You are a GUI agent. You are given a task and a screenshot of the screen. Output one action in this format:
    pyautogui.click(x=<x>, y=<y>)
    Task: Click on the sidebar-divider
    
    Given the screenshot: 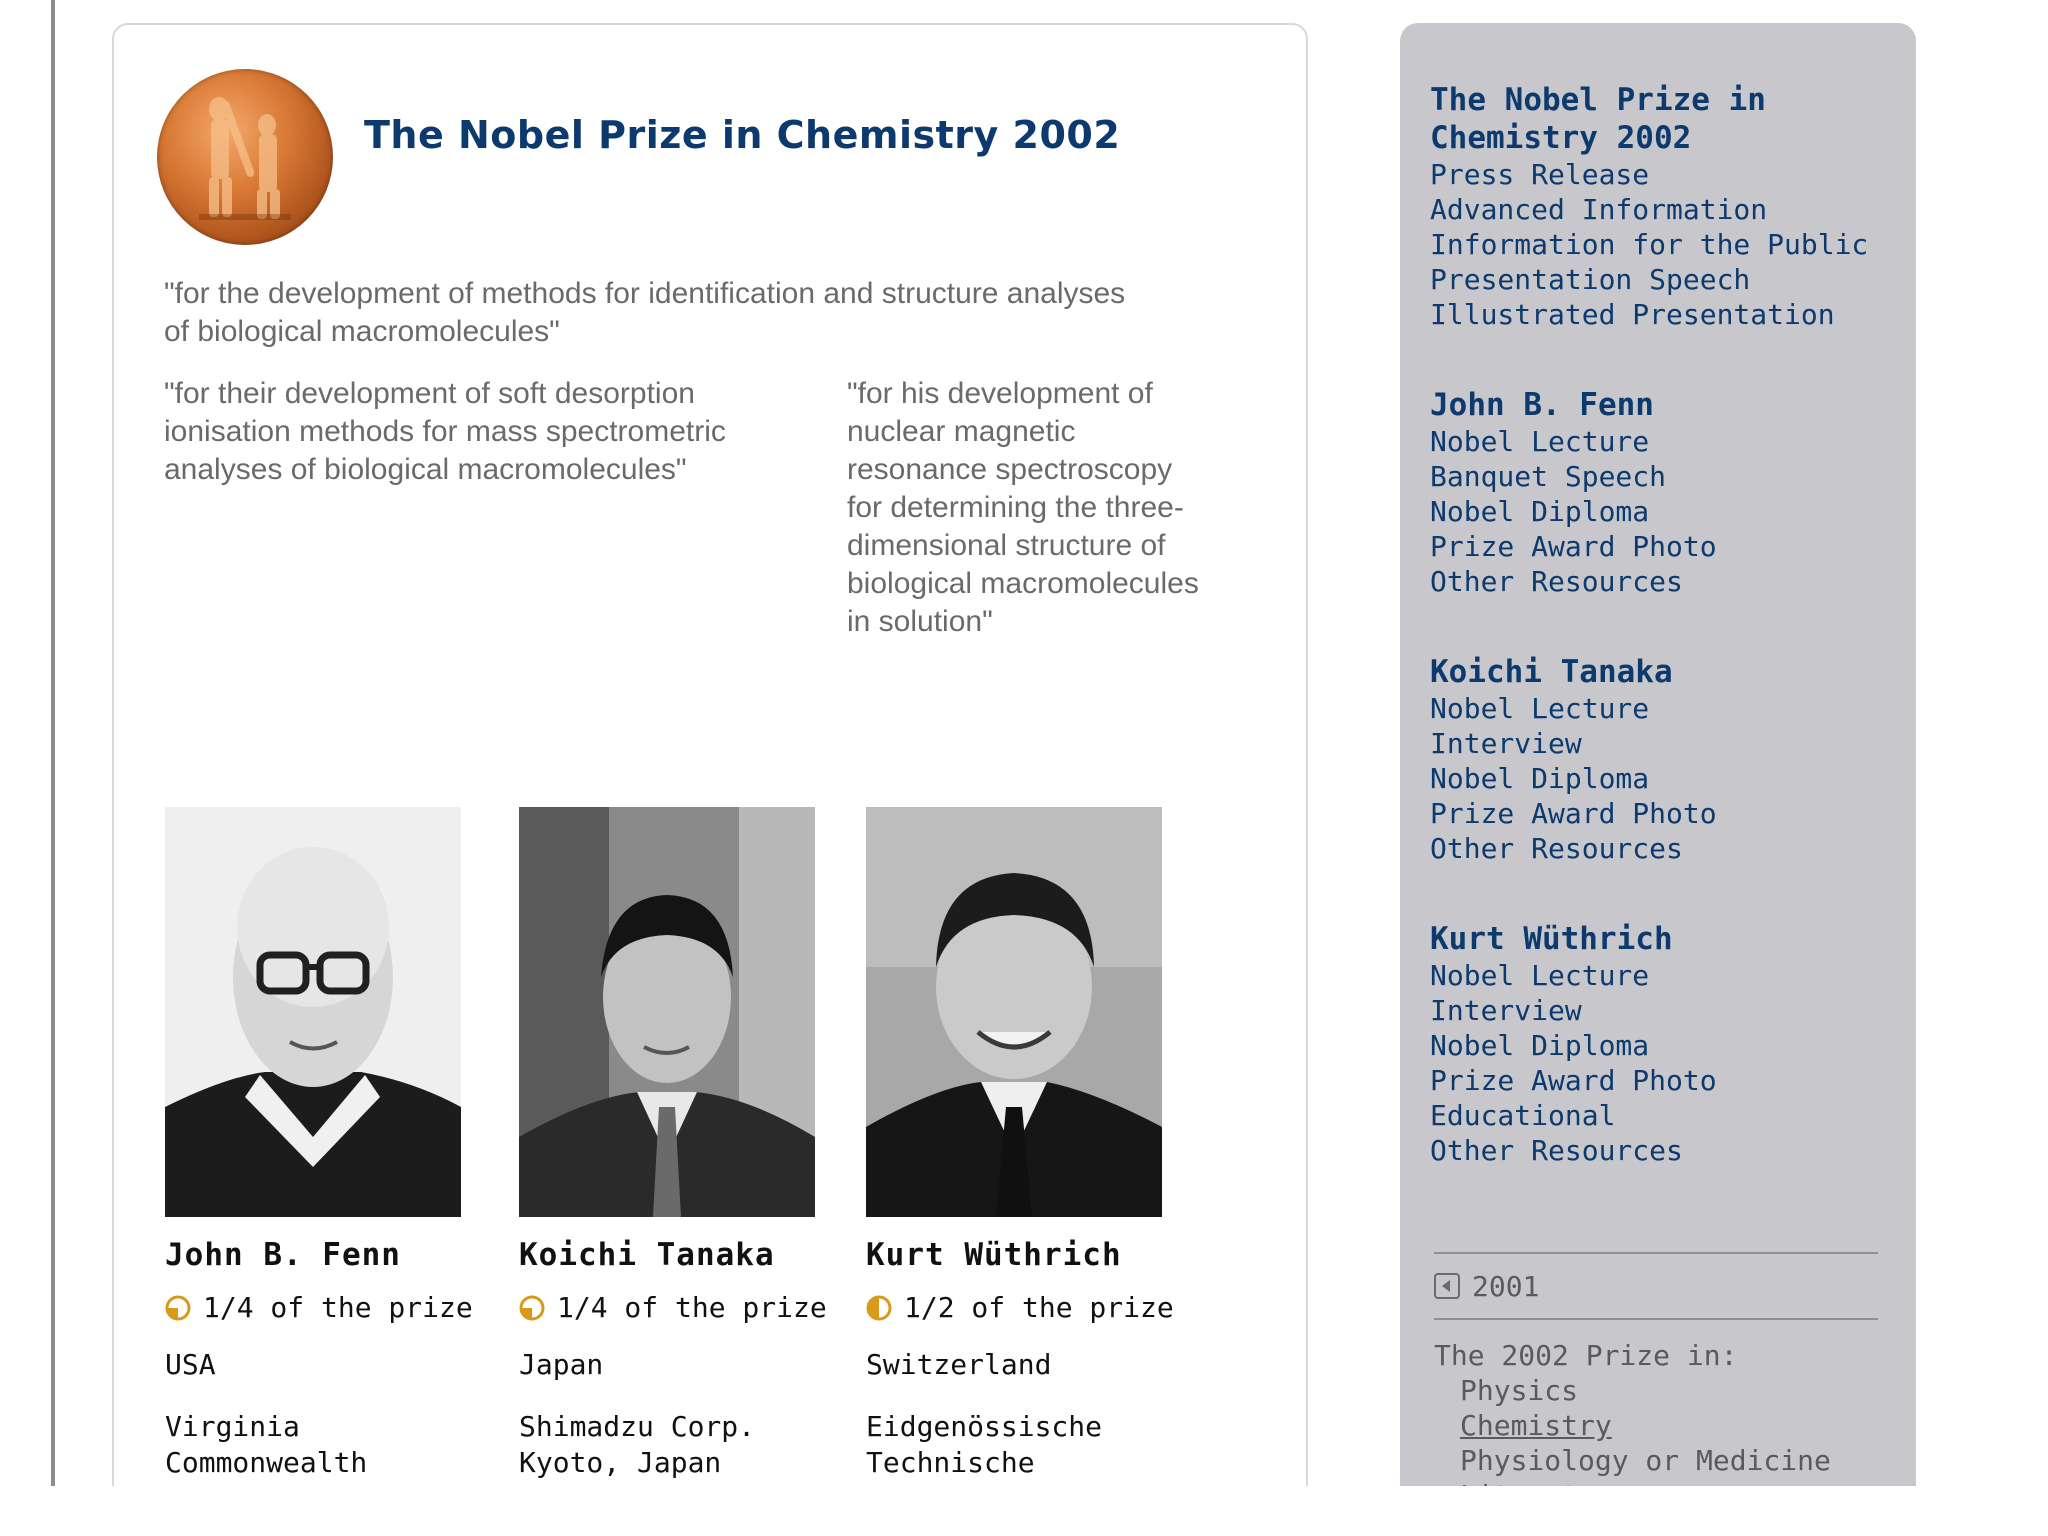 What is the action you would take?
    pyautogui.click(x=1656, y=1319)
    